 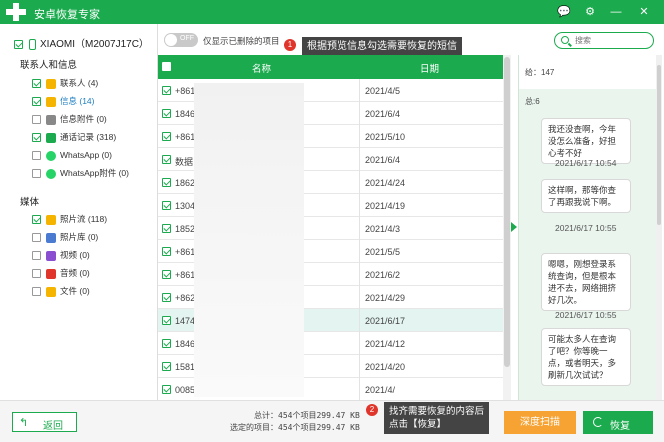 I want to click on video-icon, so click(x=51, y=255).